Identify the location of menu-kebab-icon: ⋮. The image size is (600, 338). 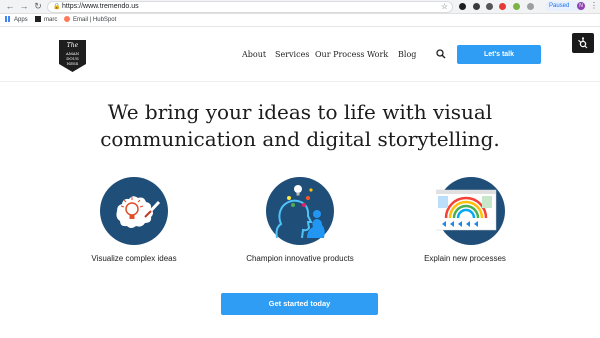
(594, 5).